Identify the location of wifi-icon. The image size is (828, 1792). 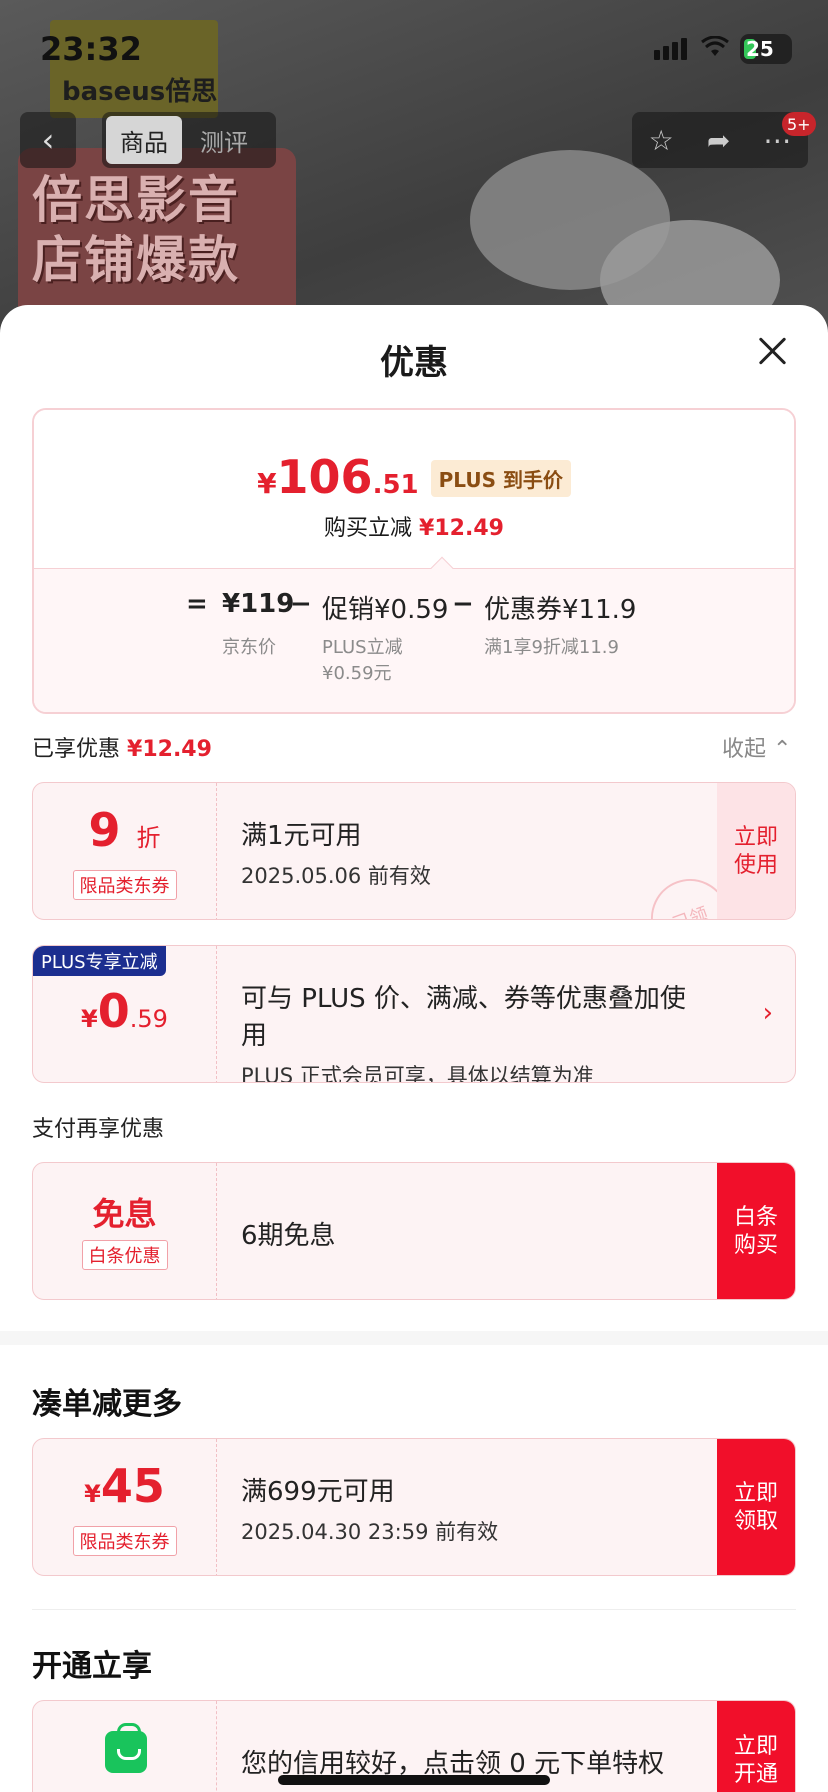
(715, 46).